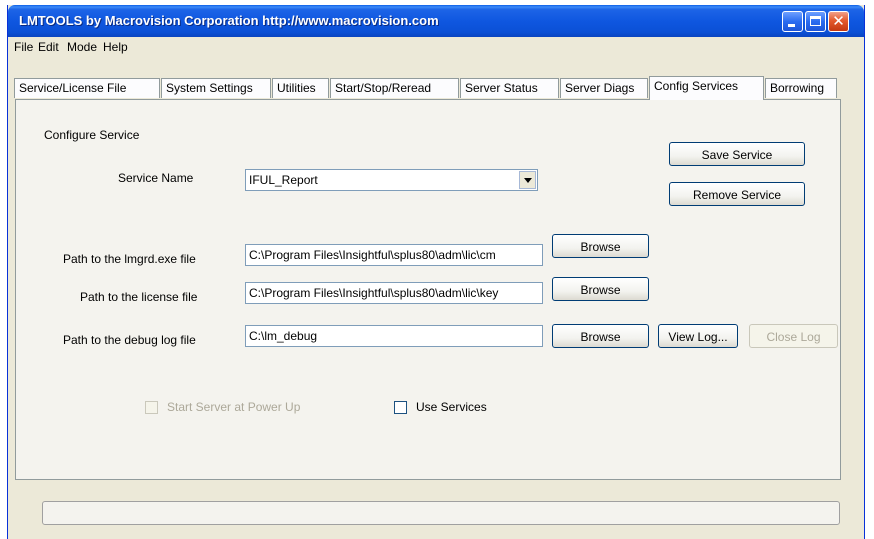 The height and width of the screenshot is (539, 874). What do you see at coordinates (391, 180) in the screenshot?
I see `service-name-combo: IFUL_Report` at bounding box center [391, 180].